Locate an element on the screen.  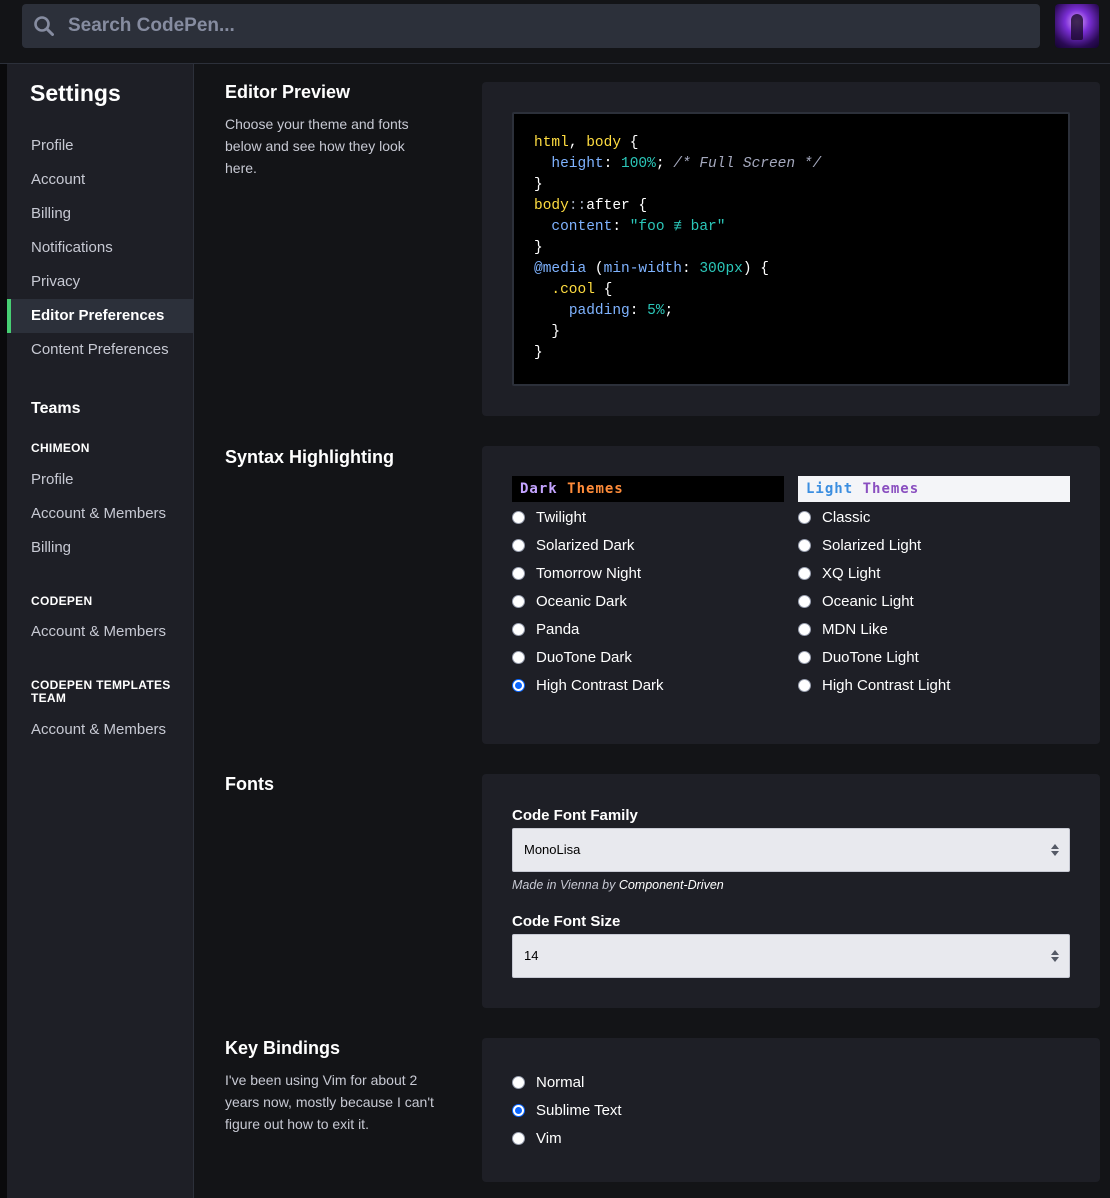
code-line-1: html, body { is located at coordinates (586, 143).